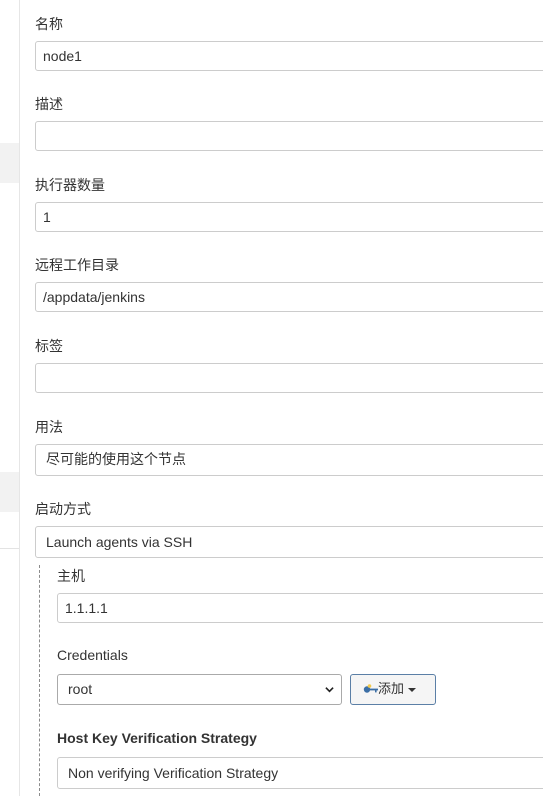 This screenshot has width=543, height=796. I want to click on caret-down-icon, so click(412, 690).